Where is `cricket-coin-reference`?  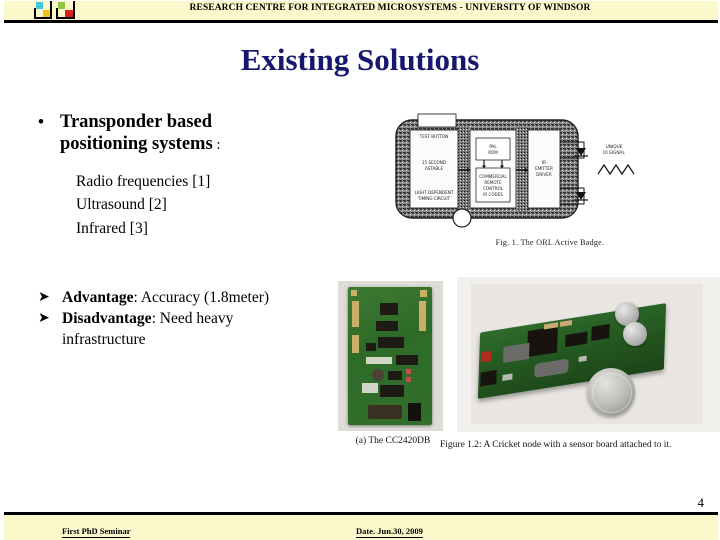
cricket-coin-reference is located at coordinates (611, 392).